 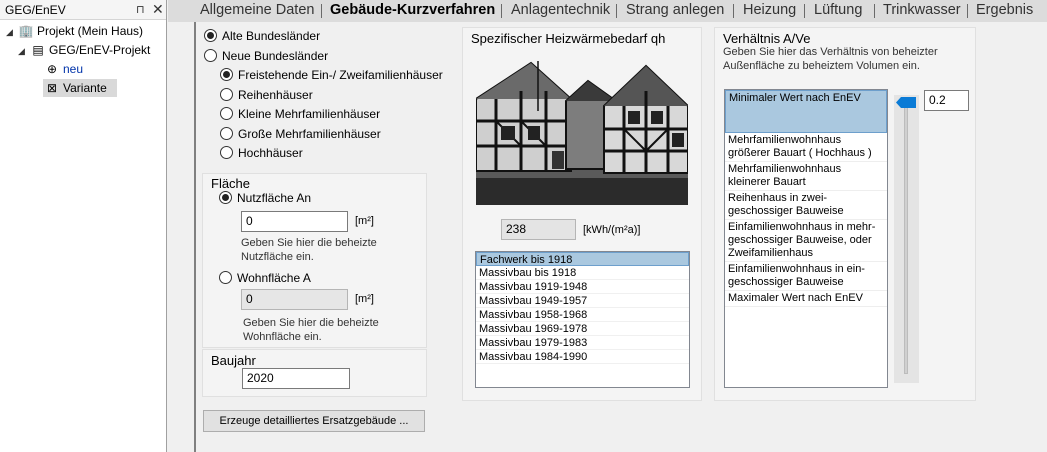 What do you see at coordinates (806, 111) in the screenshot?
I see `list-item: Minimaler Wert nach EnEV` at bounding box center [806, 111].